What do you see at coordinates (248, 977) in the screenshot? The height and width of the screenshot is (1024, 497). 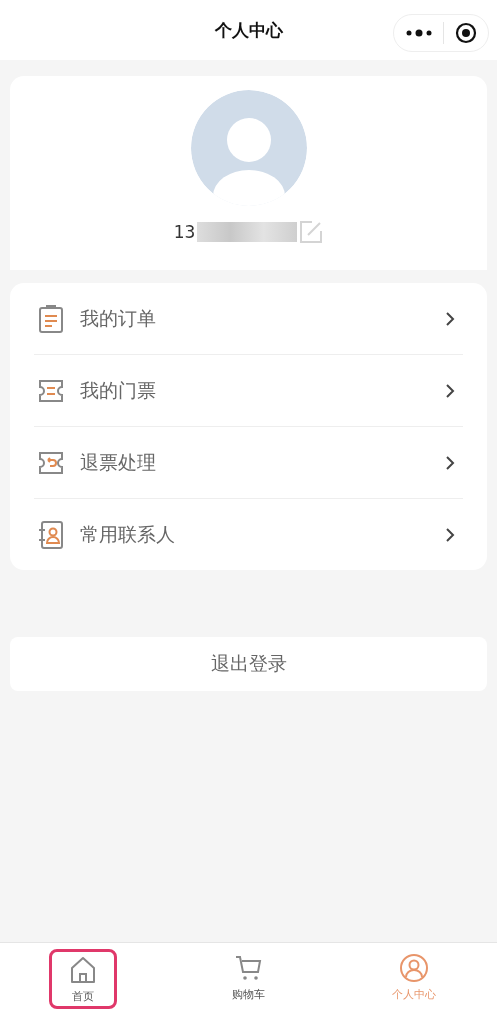 I see `tab-item: 购物车` at bounding box center [248, 977].